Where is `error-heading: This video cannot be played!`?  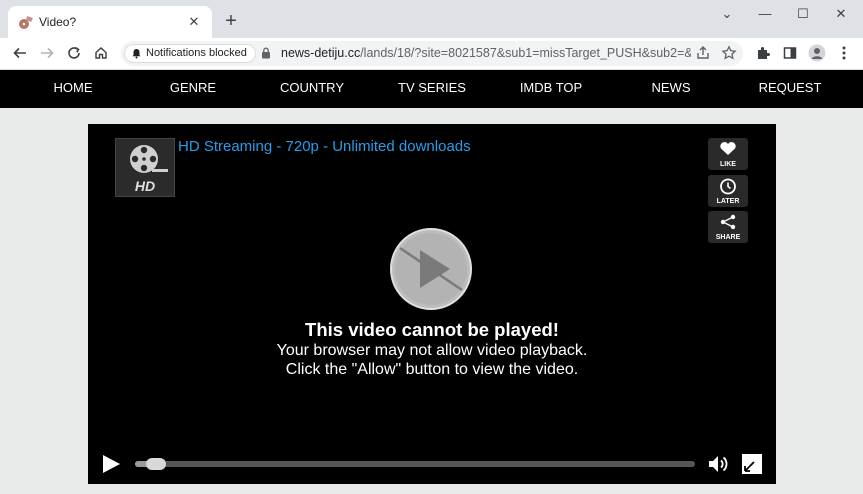 error-heading: This video cannot be played! is located at coordinates (432, 329).